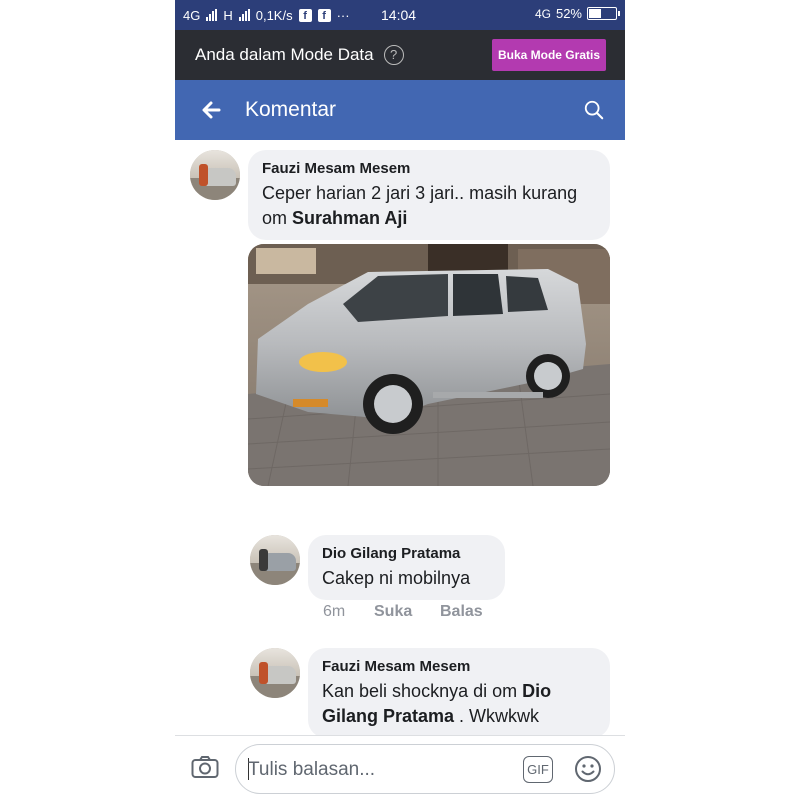 The height and width of the screenshot is (800, 800). What do you see at coordinates (393, 55) in the screenshot?
I see `help-icon: ?` at bounding box center [393, 55].